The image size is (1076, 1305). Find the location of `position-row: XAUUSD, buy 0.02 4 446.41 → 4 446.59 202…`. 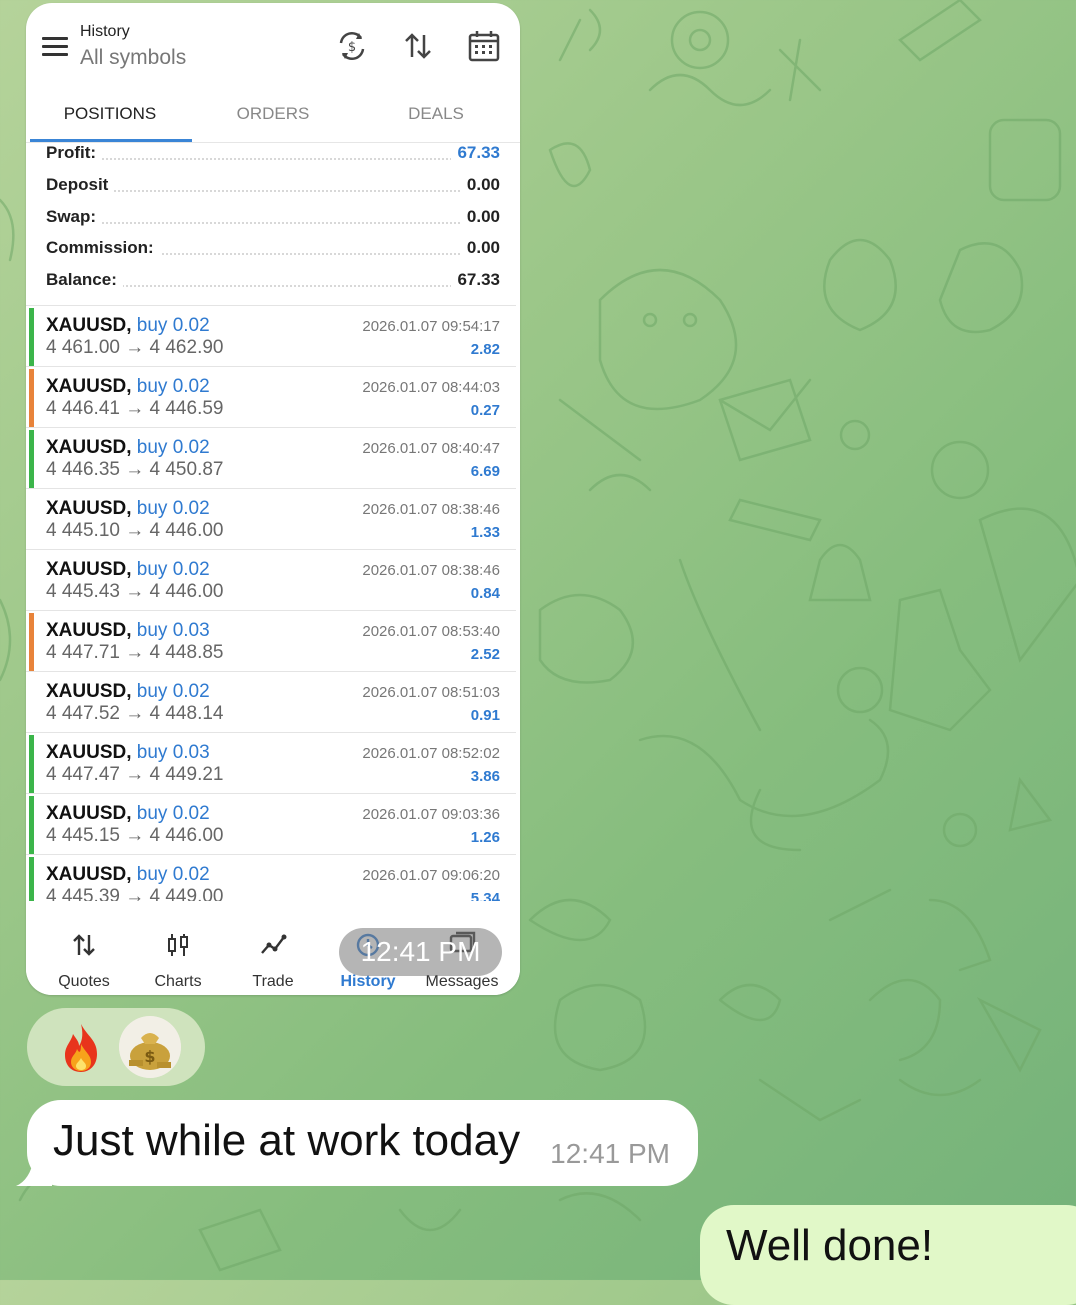

position-row: XAUUSD, buy 0.02 4 446.41 → 4 446.59 202… is located at coordinates (271, 396).